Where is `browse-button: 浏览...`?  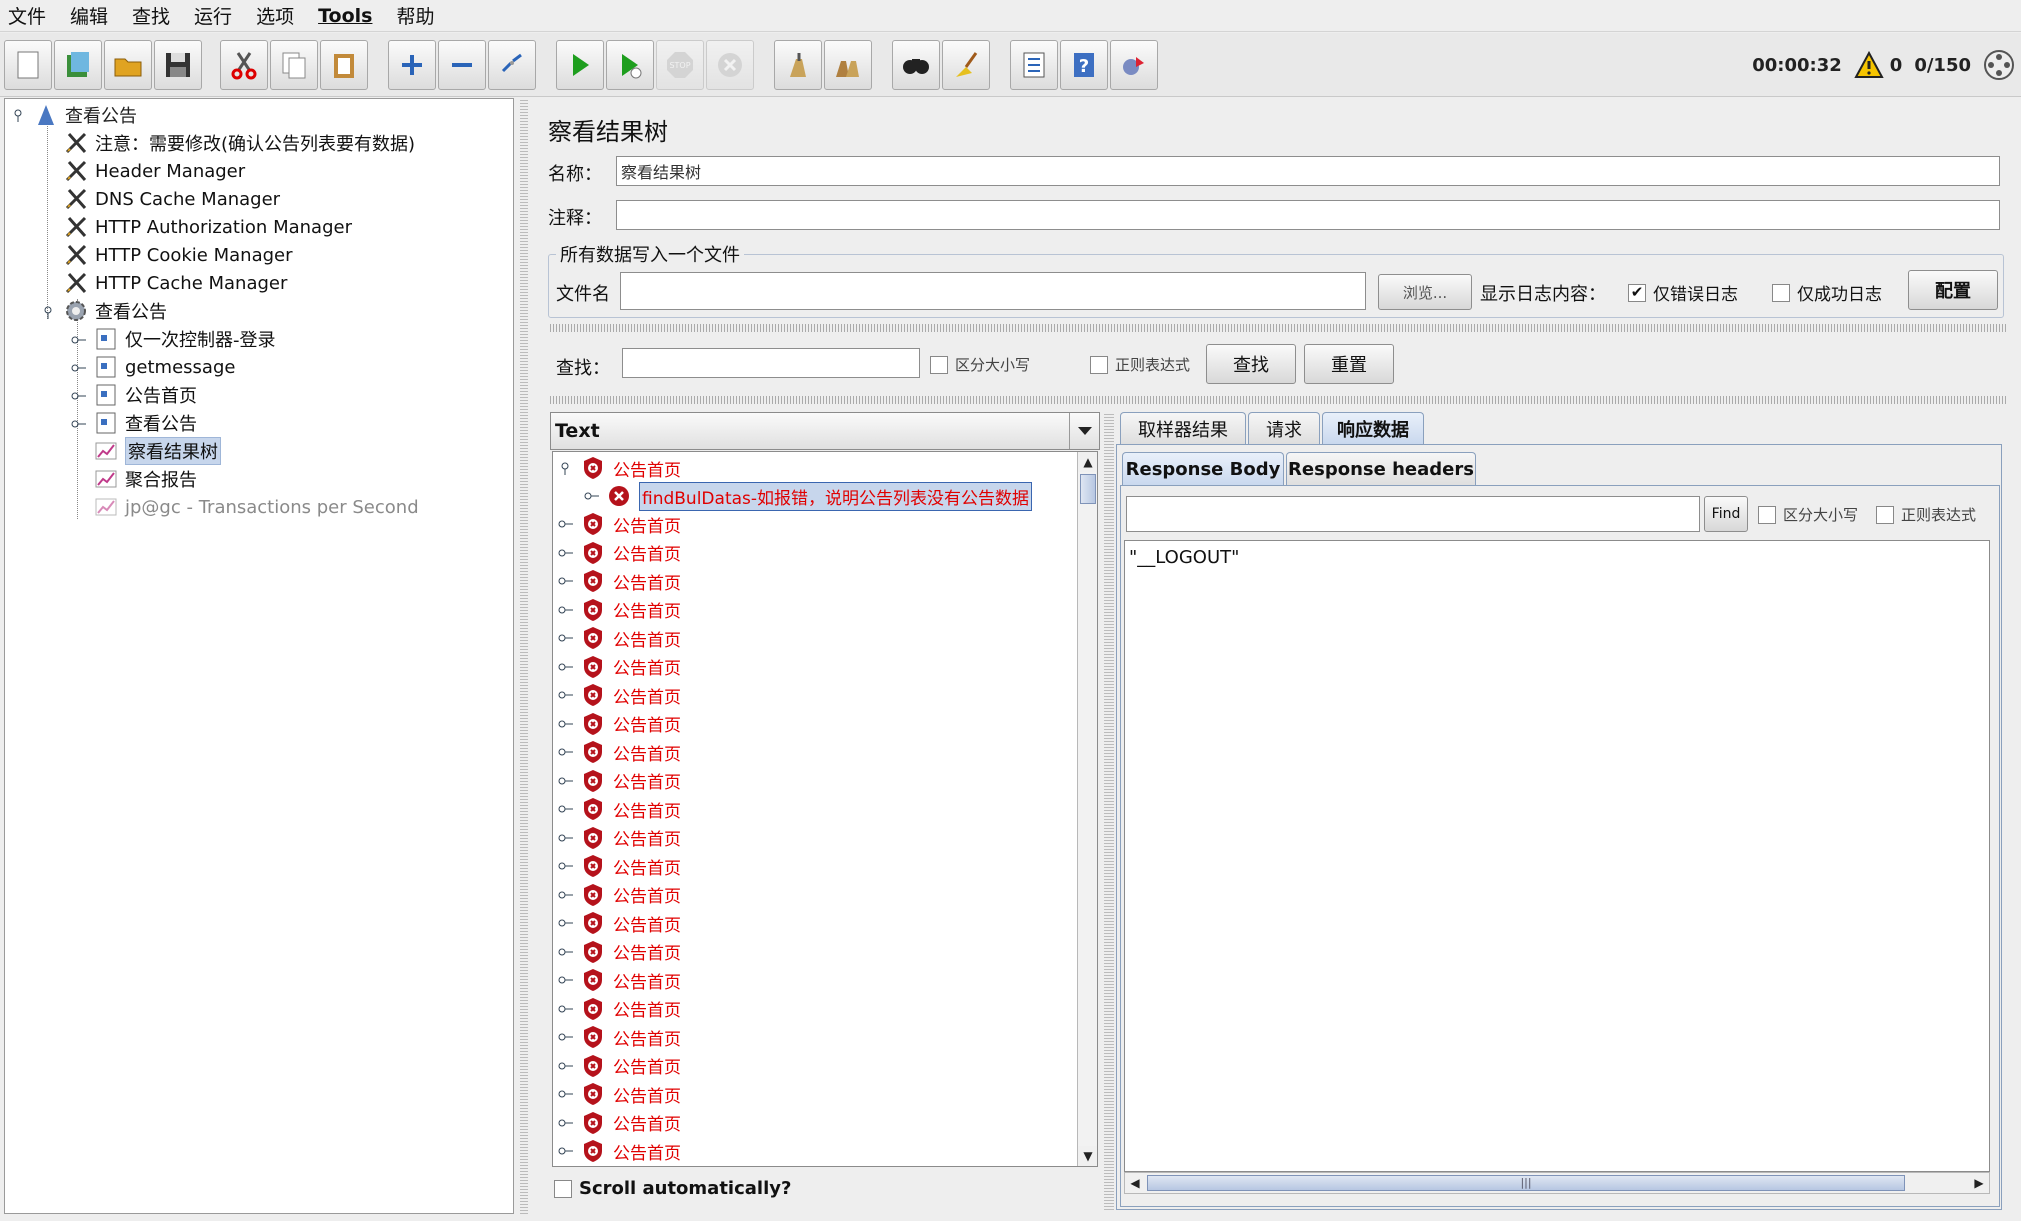 browse-button: 浏览... is located at coordinates (1425, 292).